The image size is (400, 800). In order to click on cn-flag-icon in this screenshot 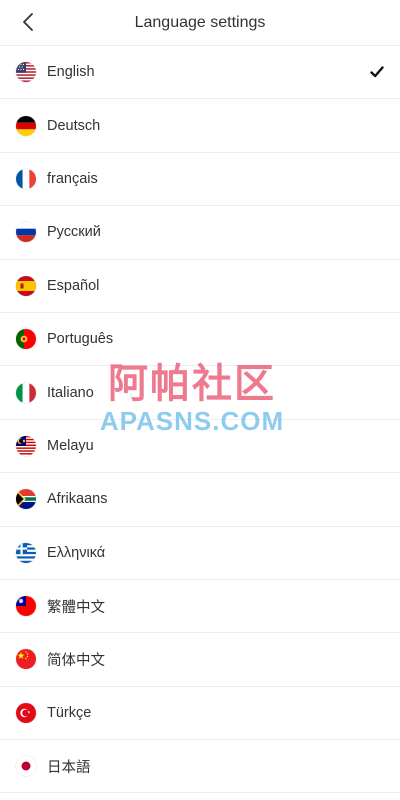, I will do `click(26, 659)`.